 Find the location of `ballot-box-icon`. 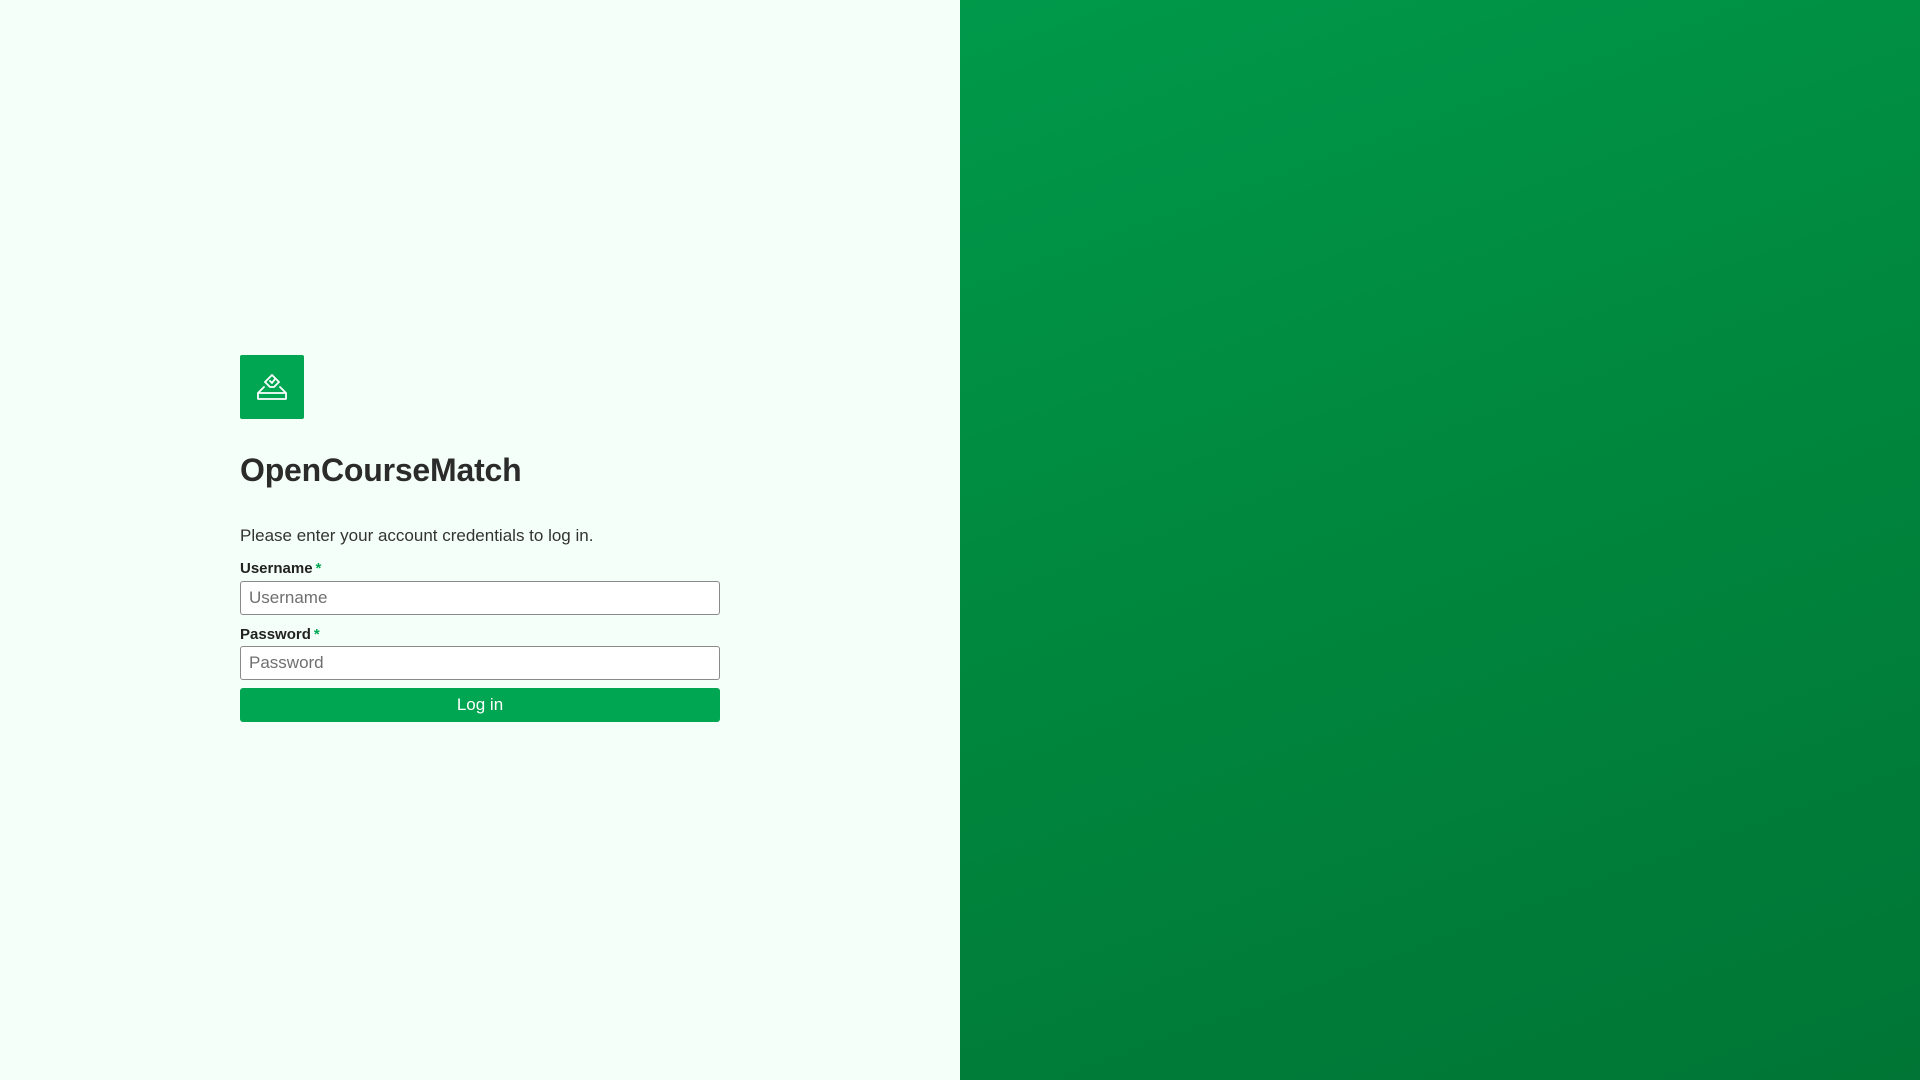

ballot-box-icon is located at coordinates (272, 387).